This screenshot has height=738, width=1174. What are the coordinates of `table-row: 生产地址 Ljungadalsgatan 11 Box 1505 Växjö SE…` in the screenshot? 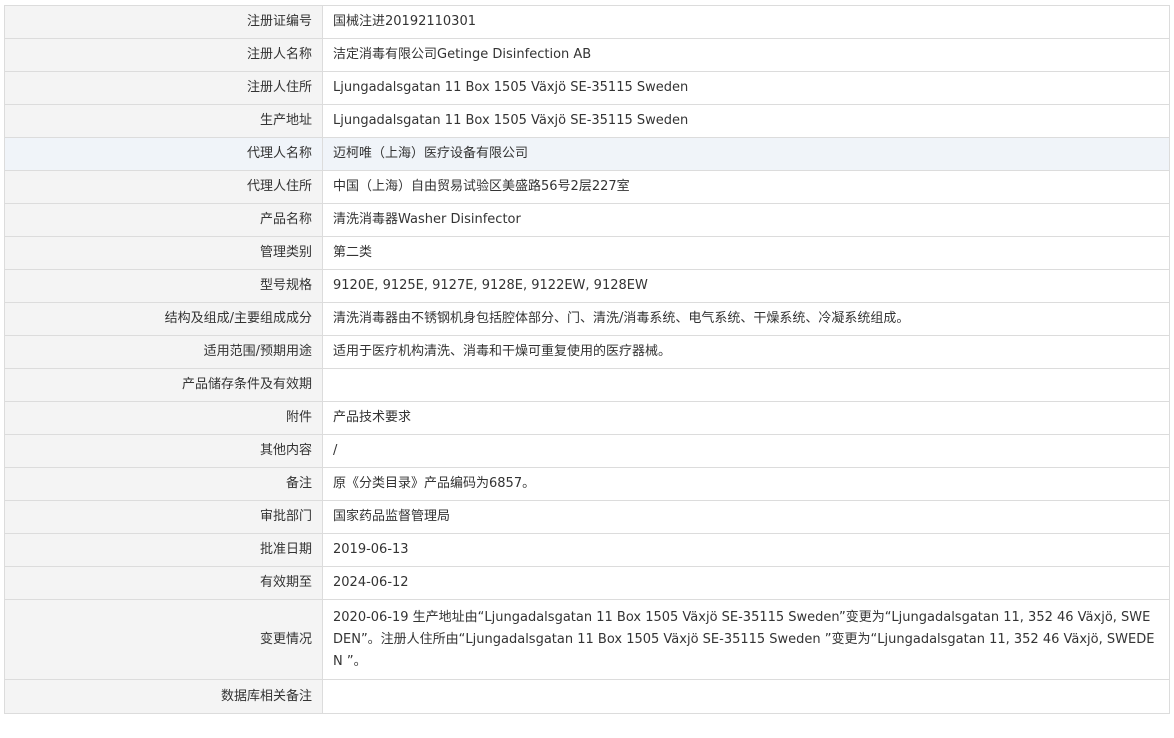 It's located at (587, 121).